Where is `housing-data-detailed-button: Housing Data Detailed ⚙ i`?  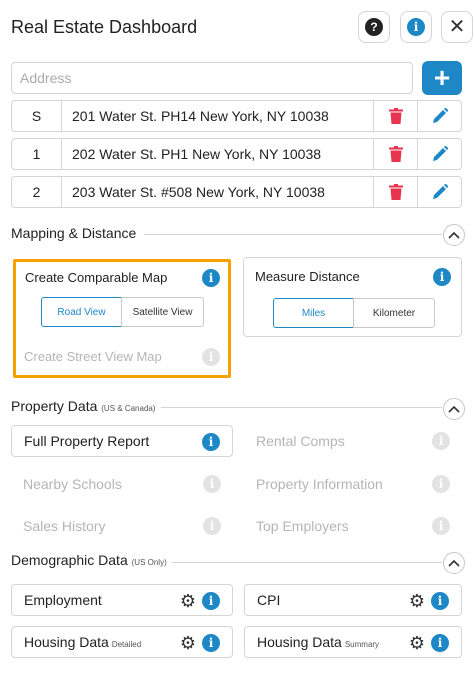 housing-data-detailed-button: Housing Data Detailed ⚙ i is located at coordinates (122, 642).